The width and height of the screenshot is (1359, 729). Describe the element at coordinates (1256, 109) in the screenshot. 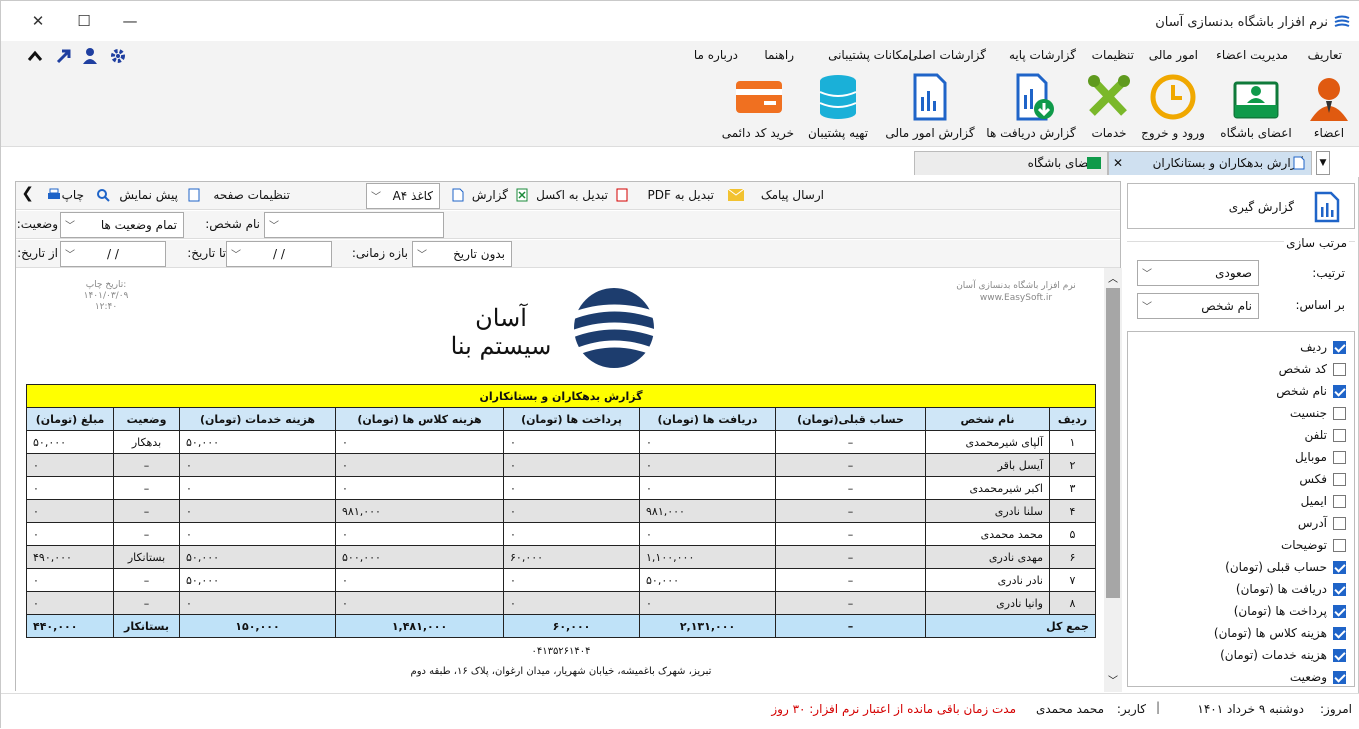

I see `ribbon-club-members-button: اعضای باشگاه` at that location.